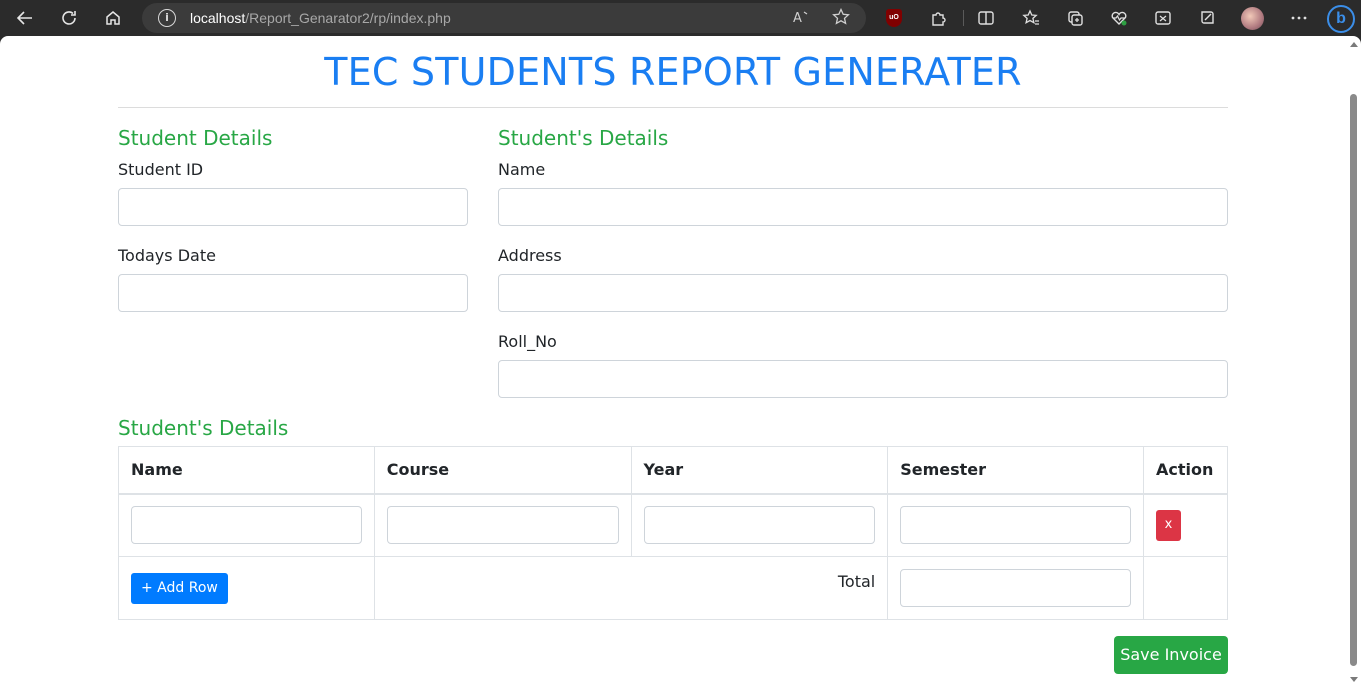 Image resolution: width=1361 pixels, height=688 pixels. I want to click on table-header-row: Name Course Year Semester Action, so click(673, 470).